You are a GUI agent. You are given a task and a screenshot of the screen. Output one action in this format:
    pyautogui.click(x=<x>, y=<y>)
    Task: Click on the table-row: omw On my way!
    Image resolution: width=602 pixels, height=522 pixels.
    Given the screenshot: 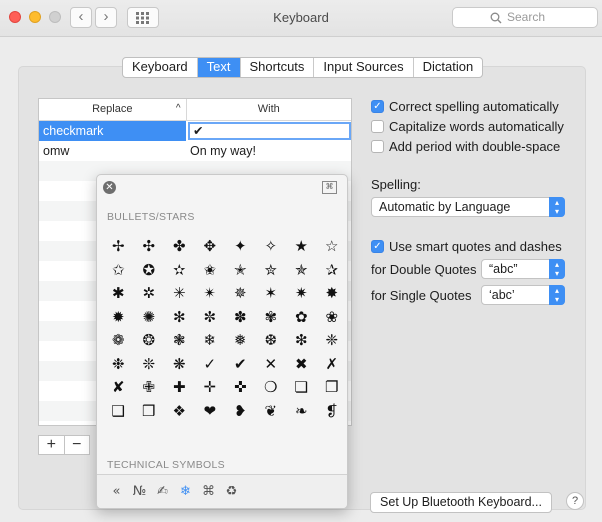 What is the action you would take?
    pyautogui.click(x=195, y=151)
    